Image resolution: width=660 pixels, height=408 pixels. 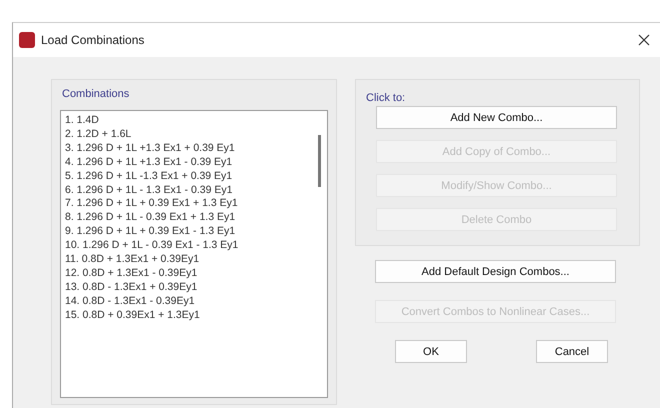 I want to click on list-item: 8. 1.296 D + 1L - 0.39 Ex1 + 1.3 Ey1, so click(x=188, y=218).